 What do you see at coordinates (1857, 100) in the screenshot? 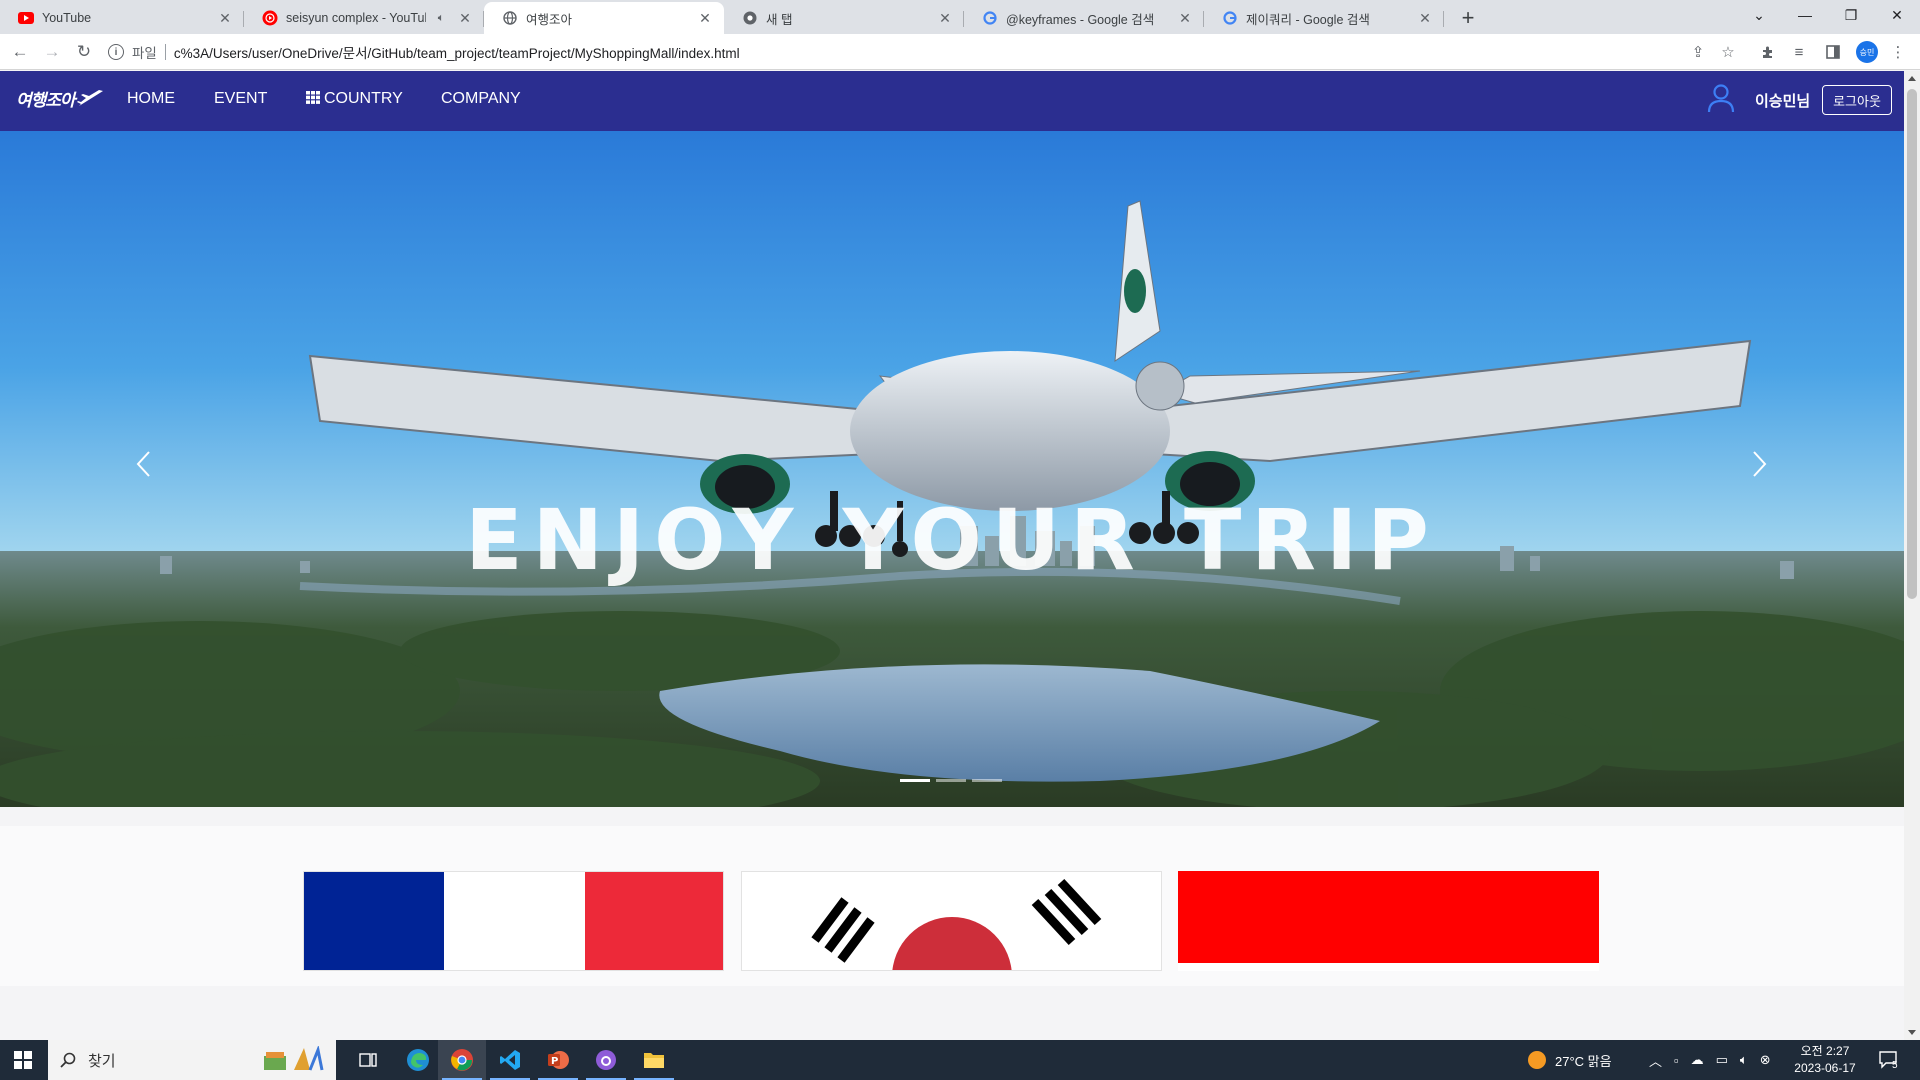
I see `logout-button: 로그아웃` at bounding box center [1857, 100].